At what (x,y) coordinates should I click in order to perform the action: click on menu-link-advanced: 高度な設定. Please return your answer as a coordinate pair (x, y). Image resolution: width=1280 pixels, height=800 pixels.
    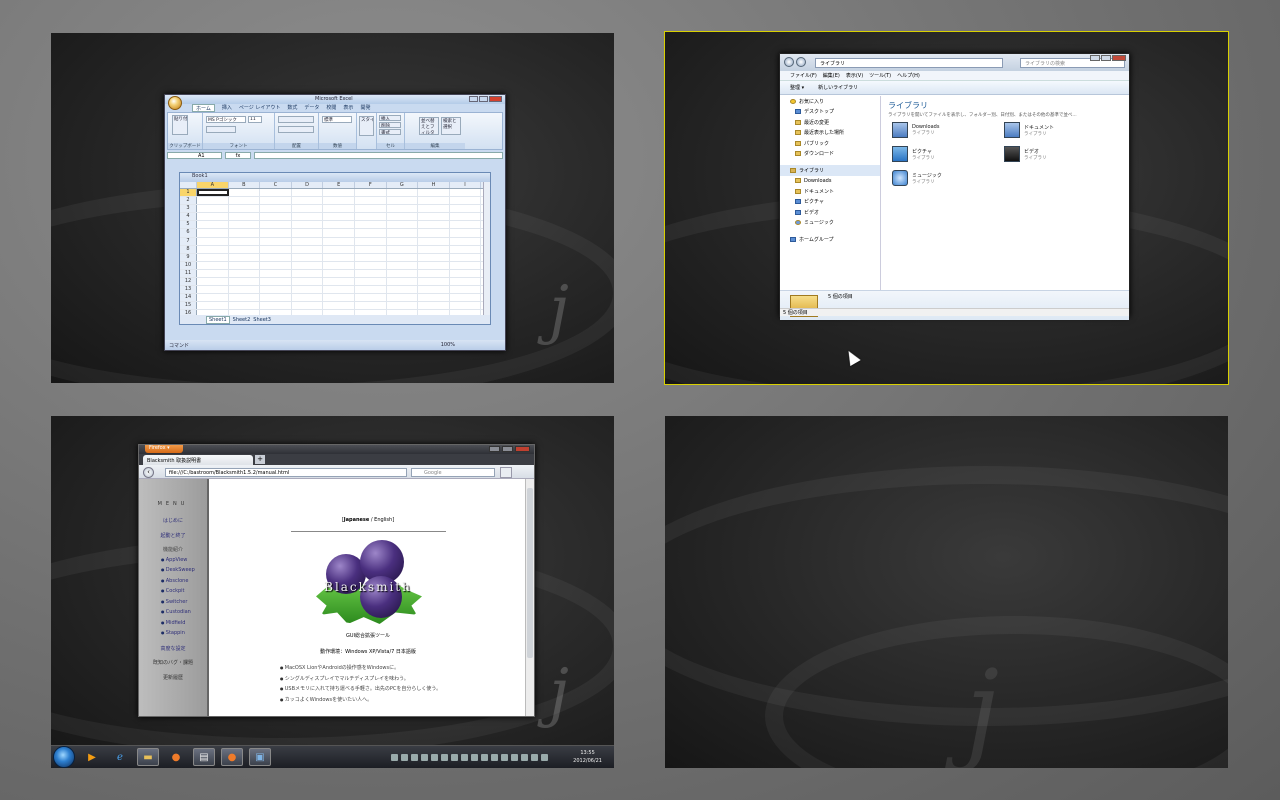
    Looking at the image, I should click on (173, 650).